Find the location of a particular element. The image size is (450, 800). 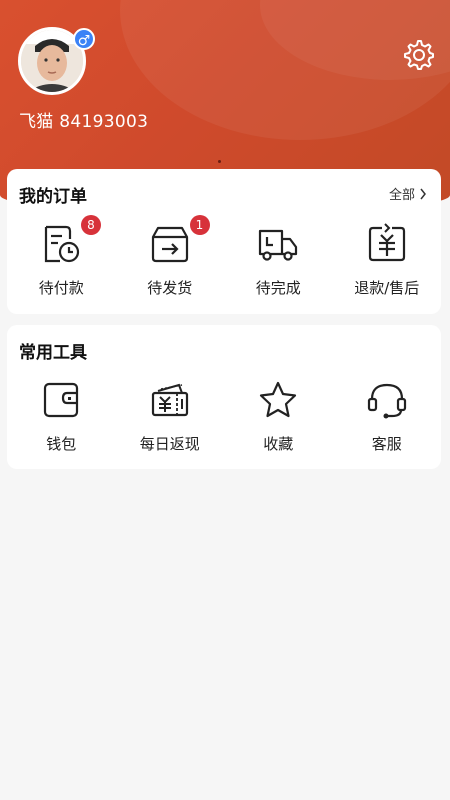

chevron-right-icon is located at coordinates (423, 193).